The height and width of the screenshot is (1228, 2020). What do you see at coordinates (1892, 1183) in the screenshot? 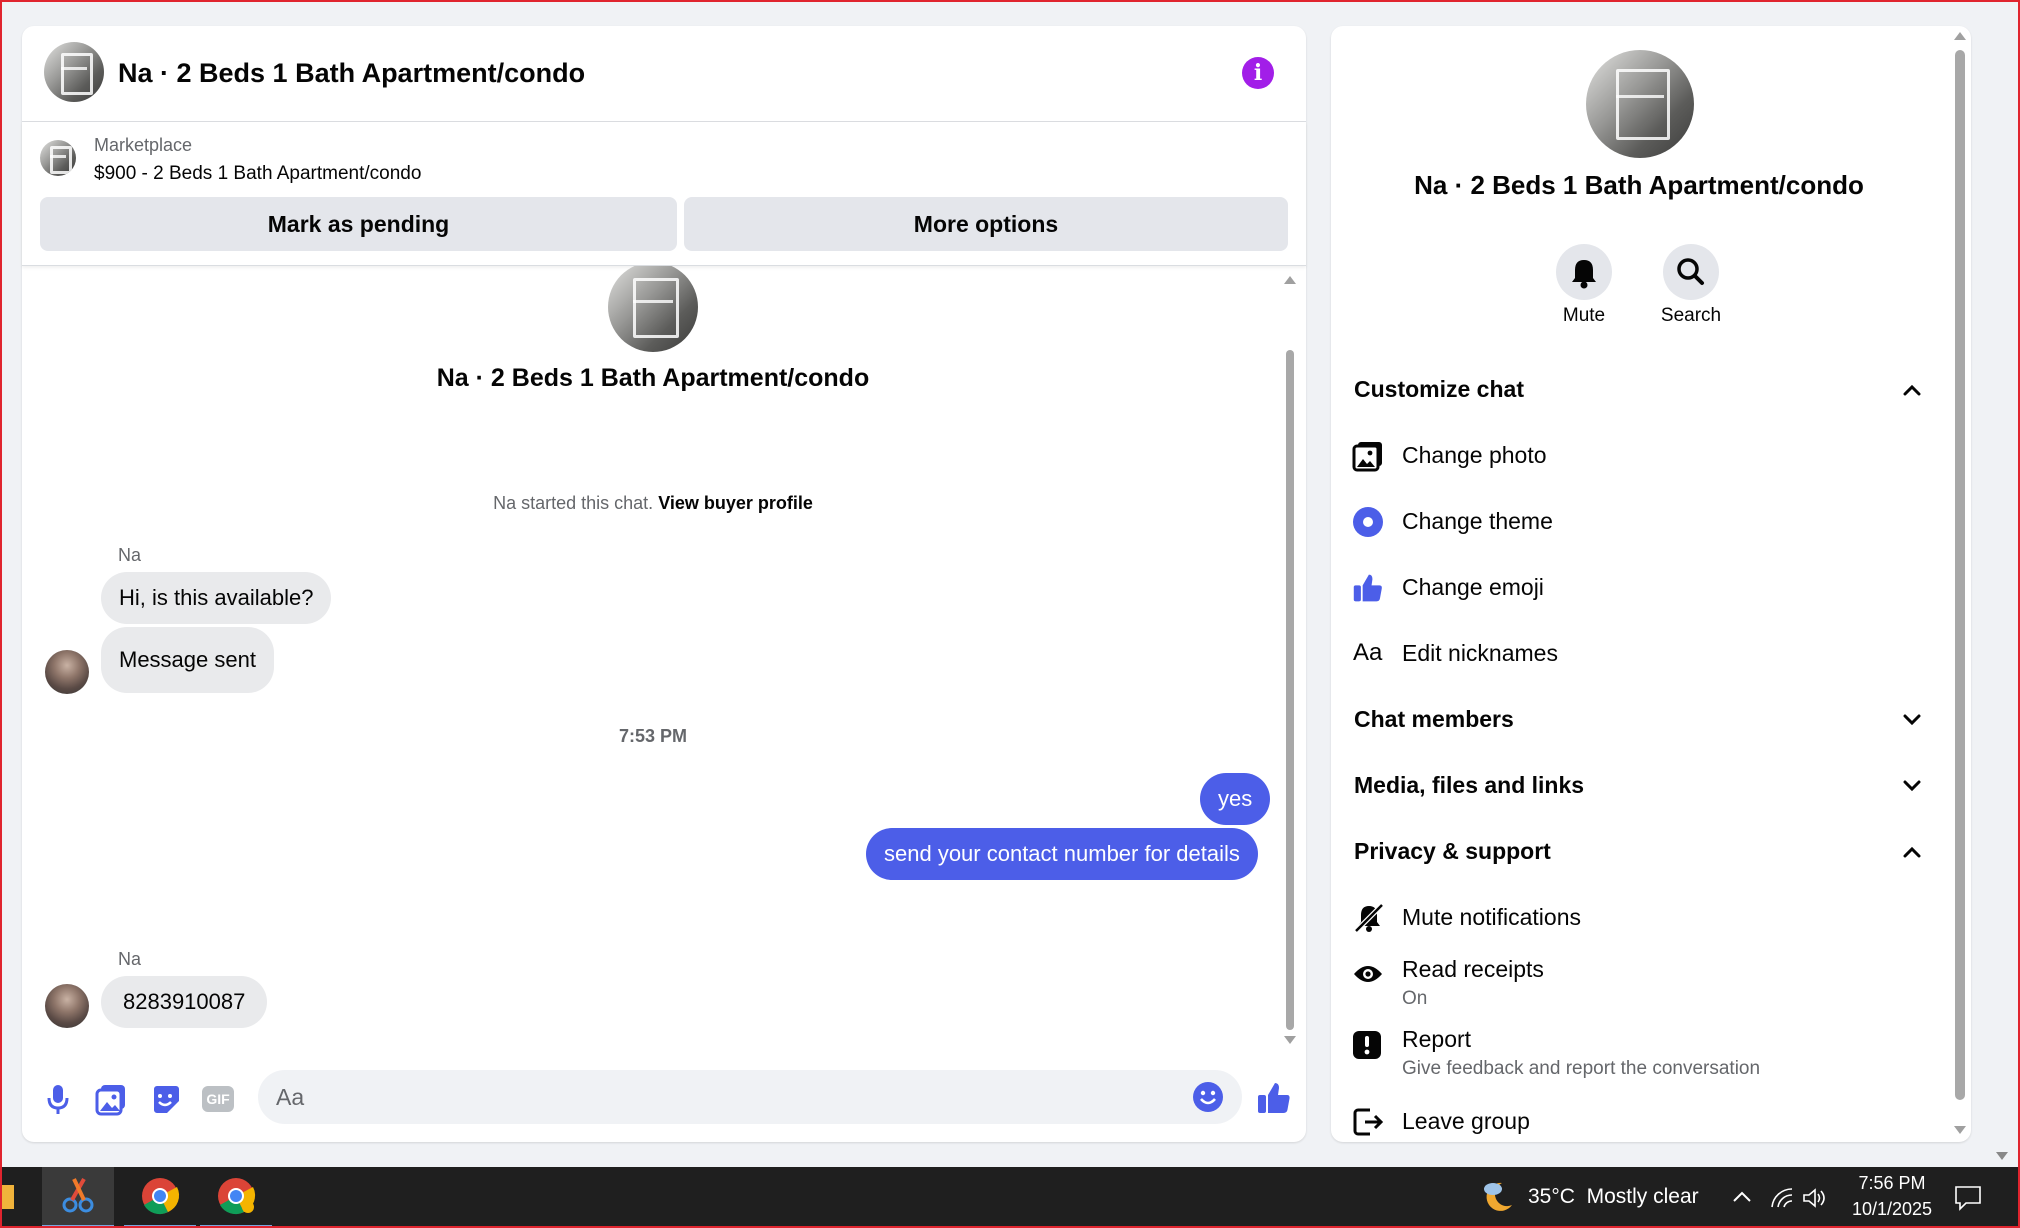
I see `clock-time: 7:56 PM` at bounding box center [1892, 1183].